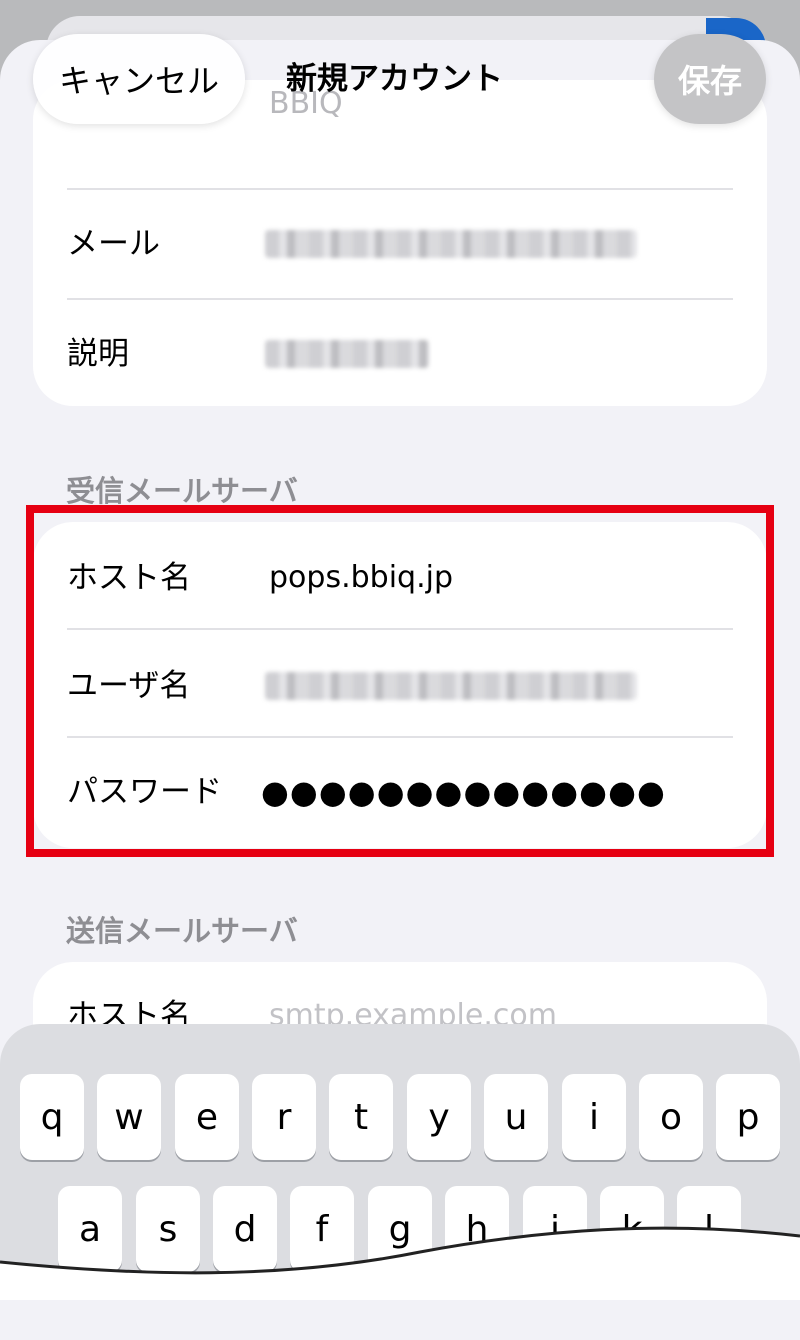 Image resolution: width=800 pixels, height=1340 pixels. I want to click on incoming-section-title: 受信メールサーバ, so click(182, 491).